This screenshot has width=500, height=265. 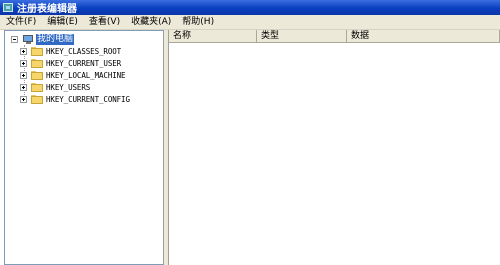 What do you see at coordinates (150, 22) in the screenshot?
I see `menu-favorites: 收藏夹(A)` at bounding box center [150, 22].